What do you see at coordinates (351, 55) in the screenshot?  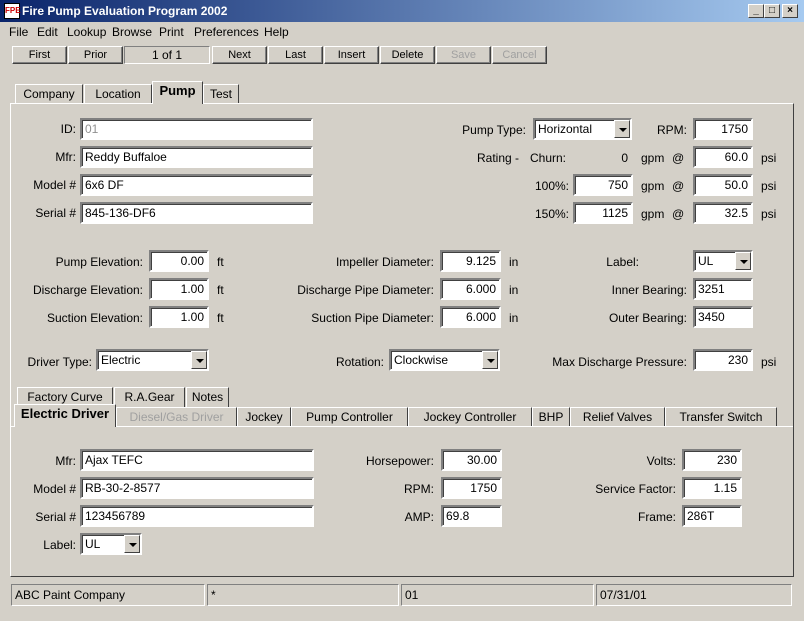 I see `insert-button: Insert` at bounding box center [351, 55].